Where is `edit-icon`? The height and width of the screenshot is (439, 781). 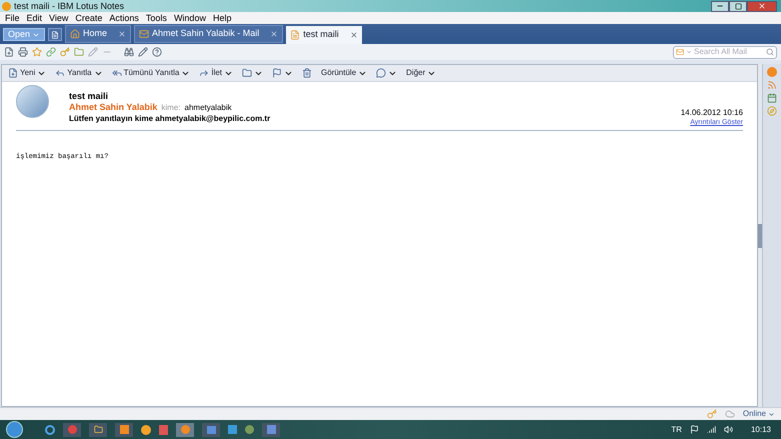 edit-icon is located at coordinates (143, 52).